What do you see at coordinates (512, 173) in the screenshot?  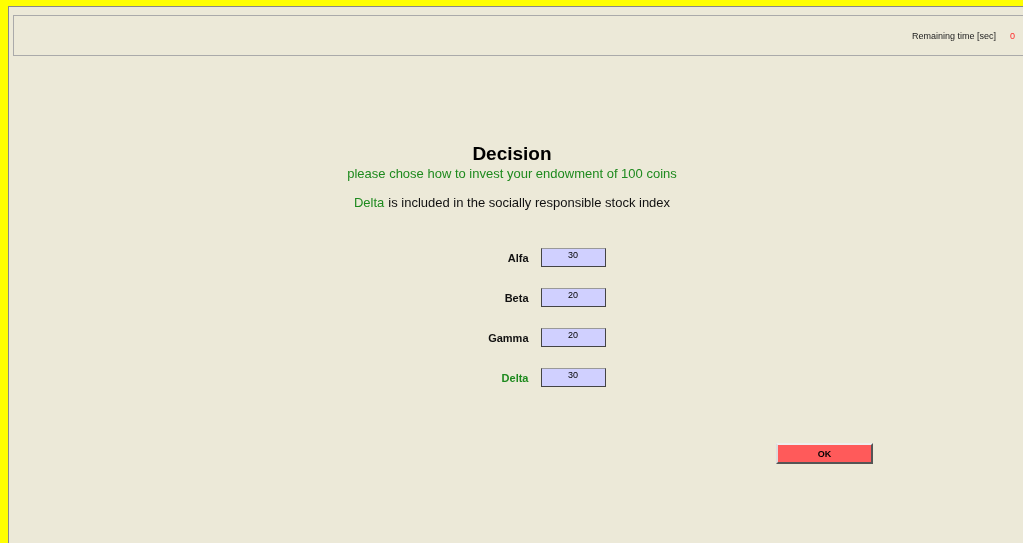 I see `instruction-text: please chose how to invest your endowment of 100 coins` at bounding box center [512, 173].